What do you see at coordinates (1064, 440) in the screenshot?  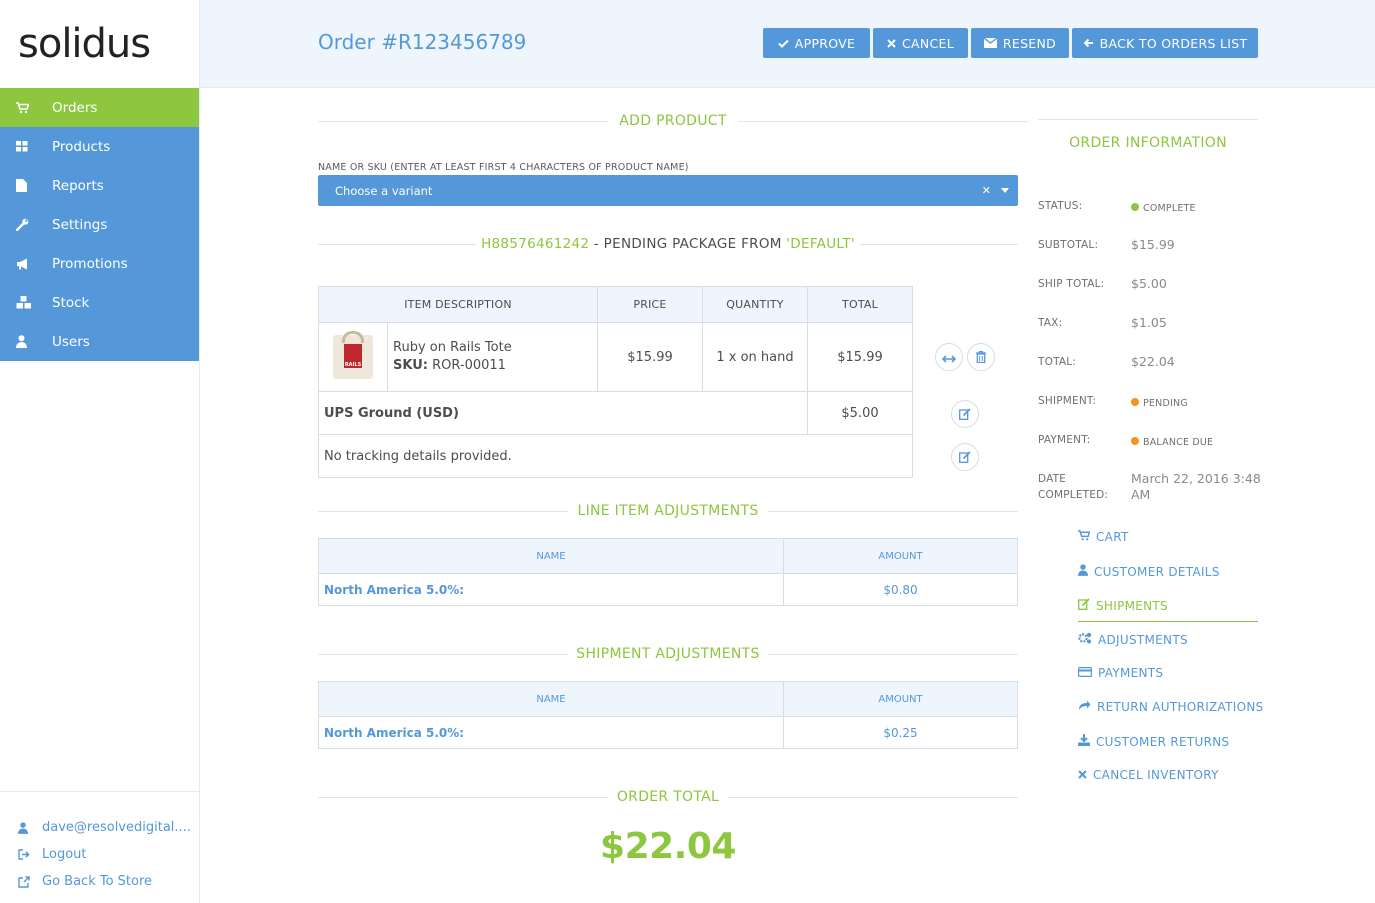 I see `payment-state-label: PAYMENT:` at bounding box center [1064, 440].